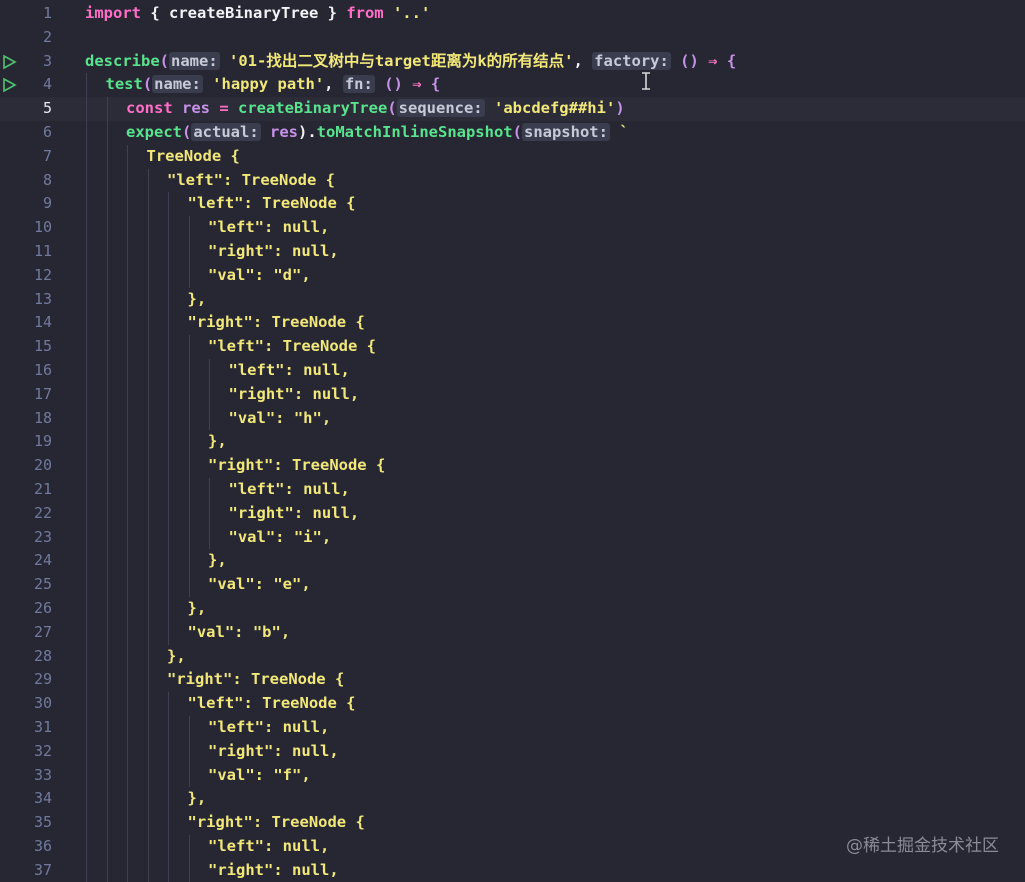 This screenshot has width=1025, height=882. I want to click on code-line: 17 "right": null,, so click(512, 394).